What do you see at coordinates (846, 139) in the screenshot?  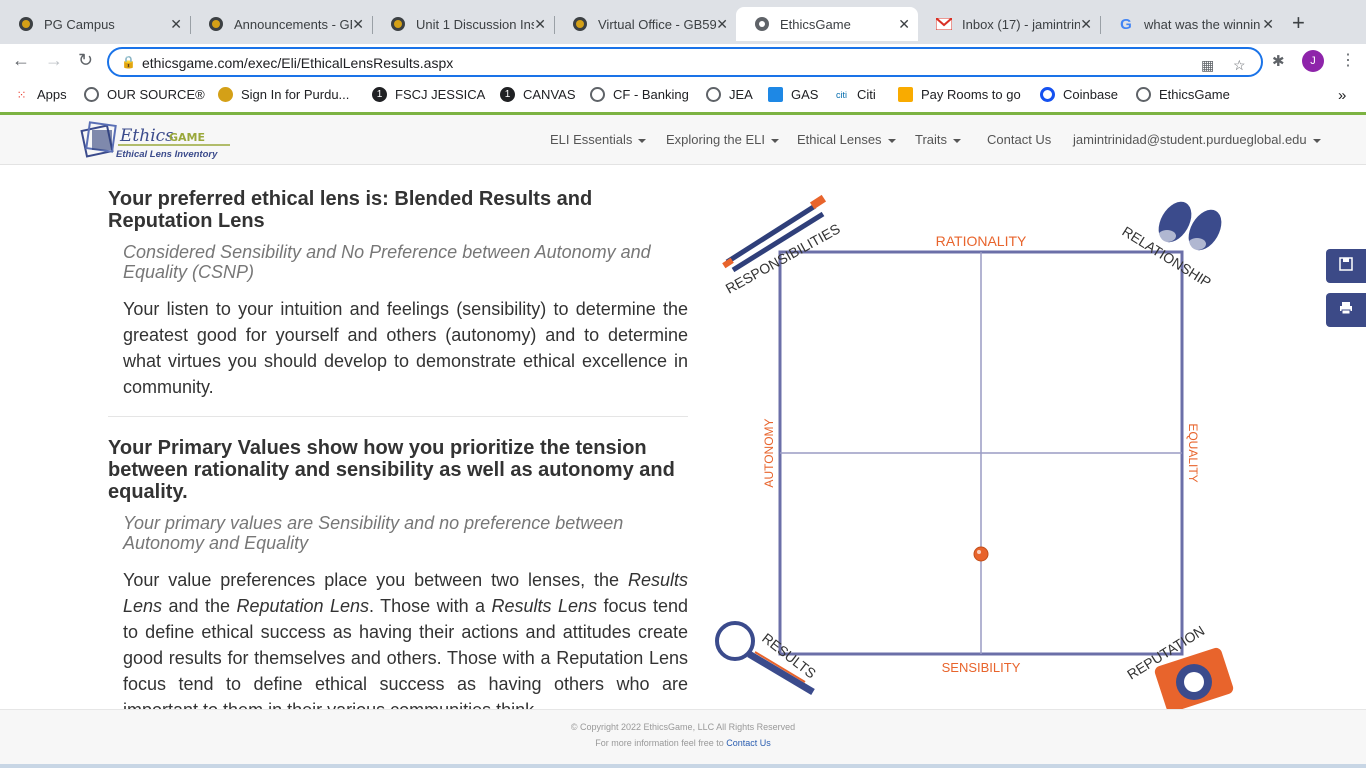 I see `nav-ethical-lenses: Ethical Lenses` at bounding box center [846, 139].